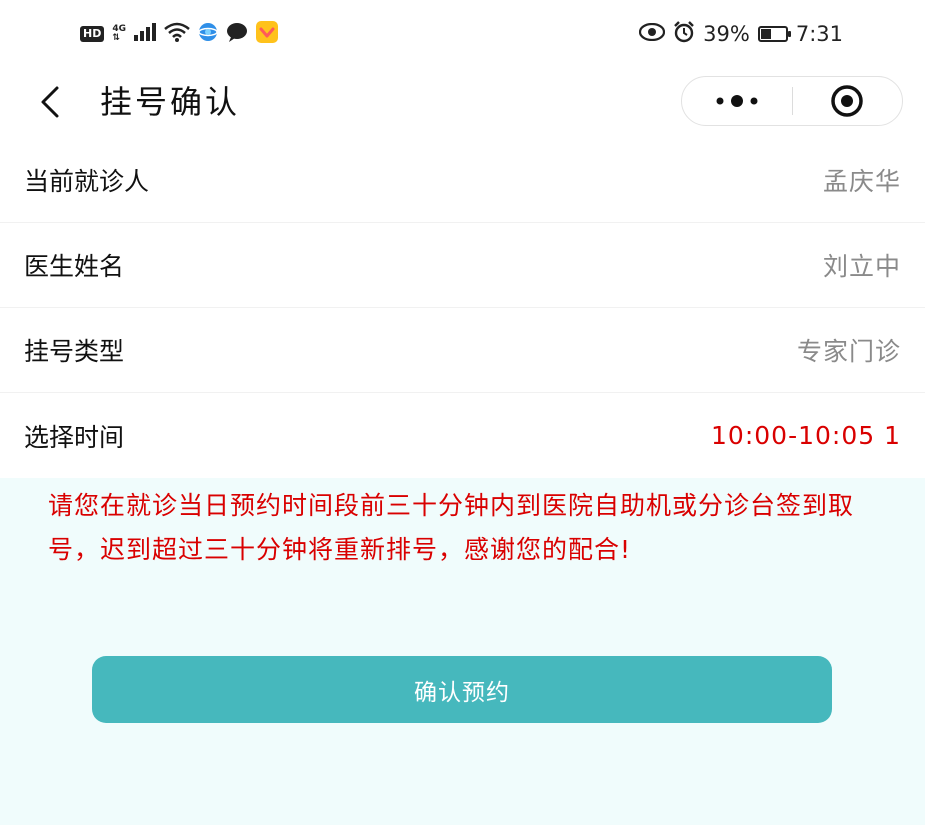  Describe the element at coordinates (462, 350) in the screenshot. I see `row-registration-type: 挂号类型 专家门诊` at that location.